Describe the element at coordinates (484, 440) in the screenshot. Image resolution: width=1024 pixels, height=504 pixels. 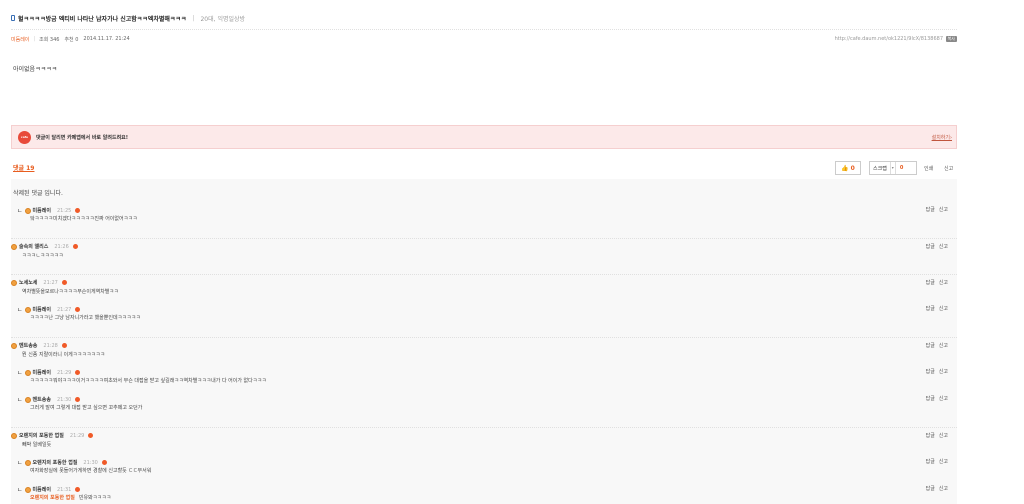
I see `comment-item: 오렌지의 포동한 껍질 21:29 빼박 일베일듯 답글 신고` at that location.